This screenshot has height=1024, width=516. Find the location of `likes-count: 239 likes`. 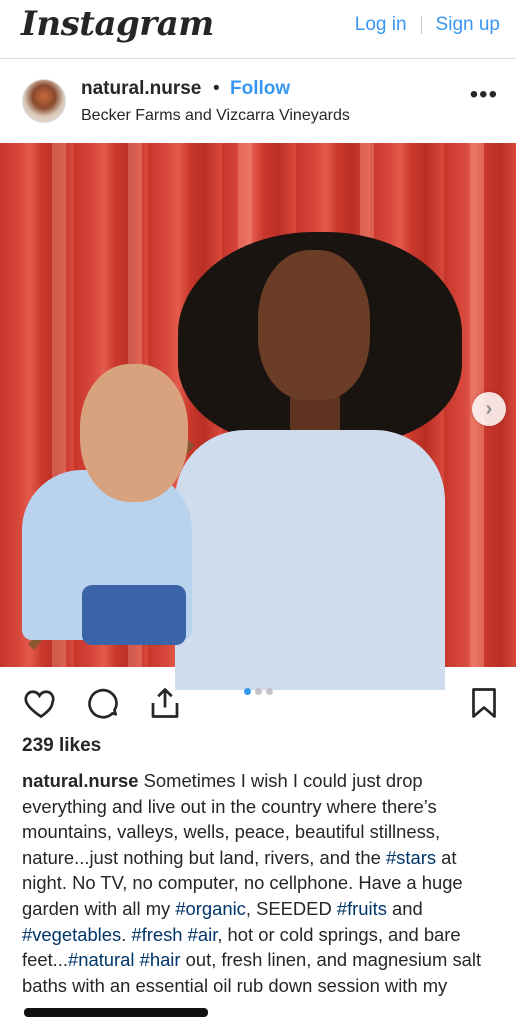

likes-count: 239 likes is located at coordinates (61, 746).